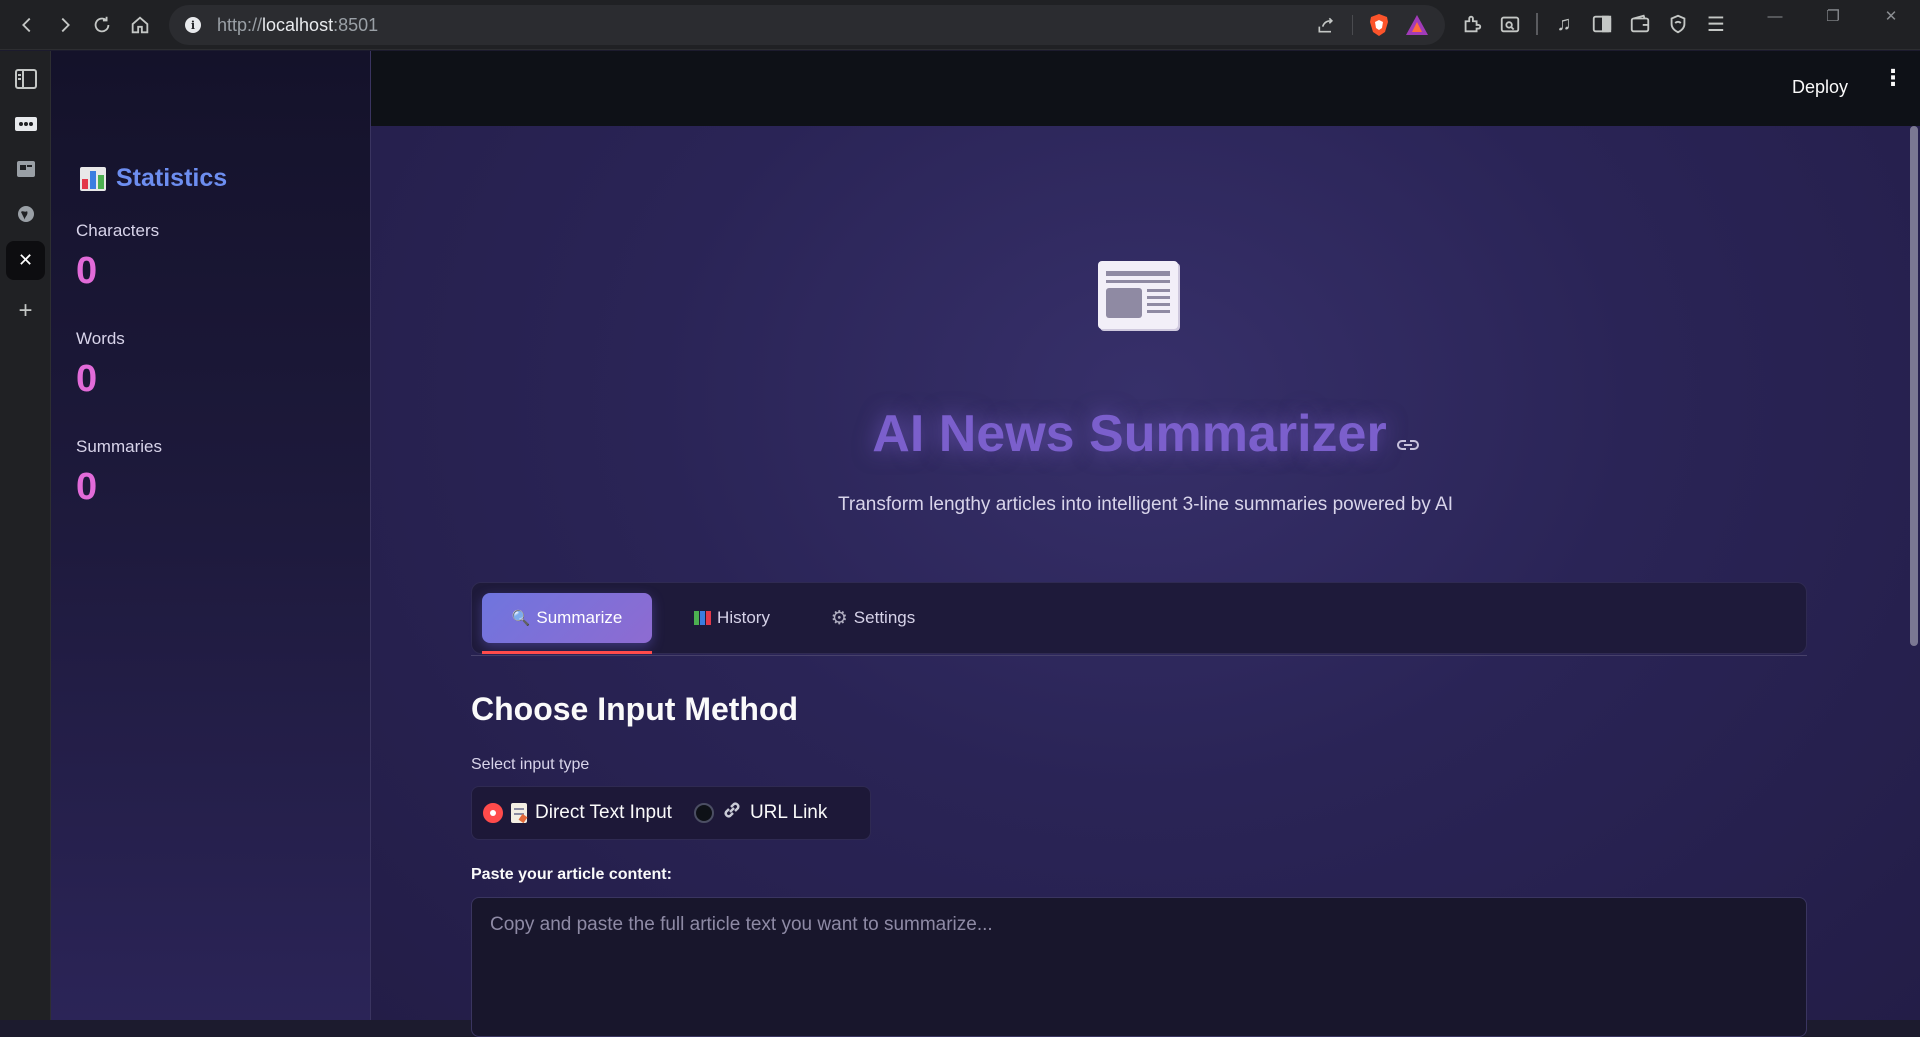 The width and height of the screenshot is (1920, 1037). Describe the element at coordinates (1602, 24) in the screenshot. I see `sidebar-toggle-icon` at that location.